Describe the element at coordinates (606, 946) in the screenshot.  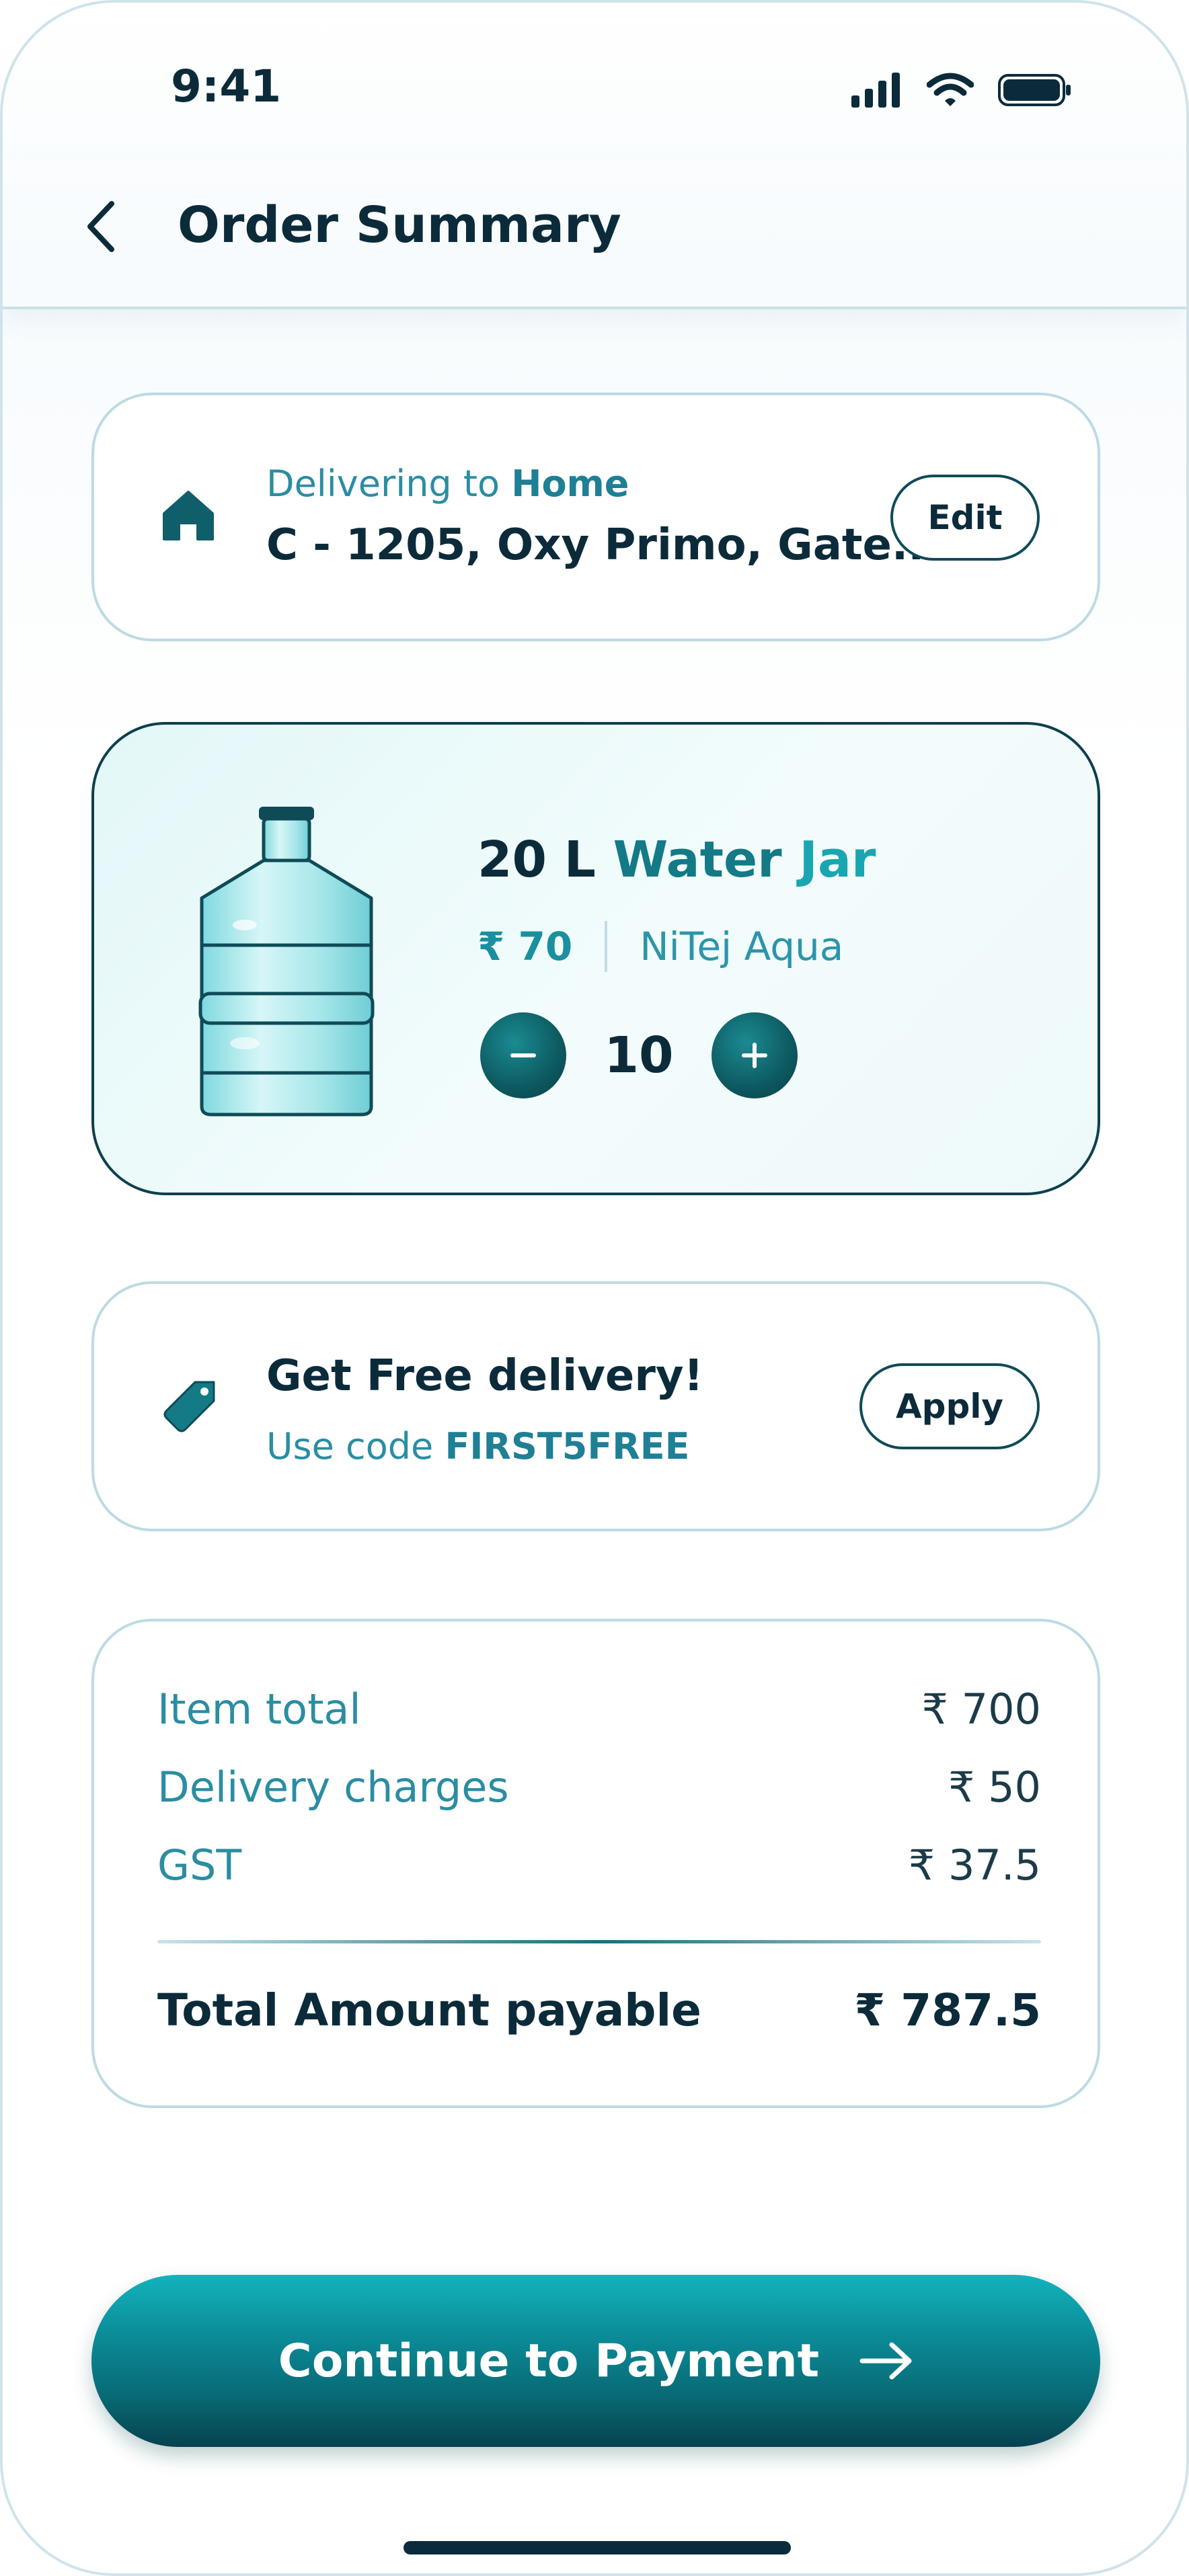
I see `price-divider` at that location.